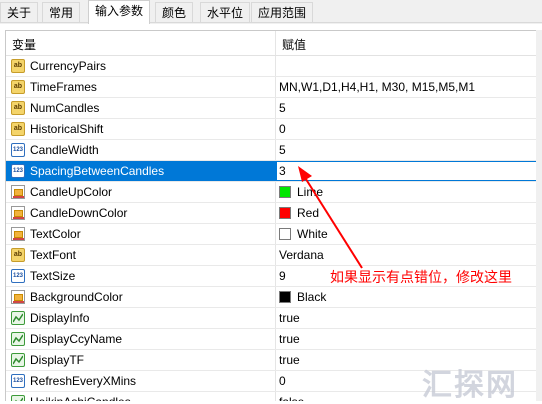 The height and width of the screenshot is (404, 542). What do you see at coordinates (421, 277) in the screenshot?
I see `annotation-text: 如果显示有点错位，修改这里` at bounding box center [421, 277].